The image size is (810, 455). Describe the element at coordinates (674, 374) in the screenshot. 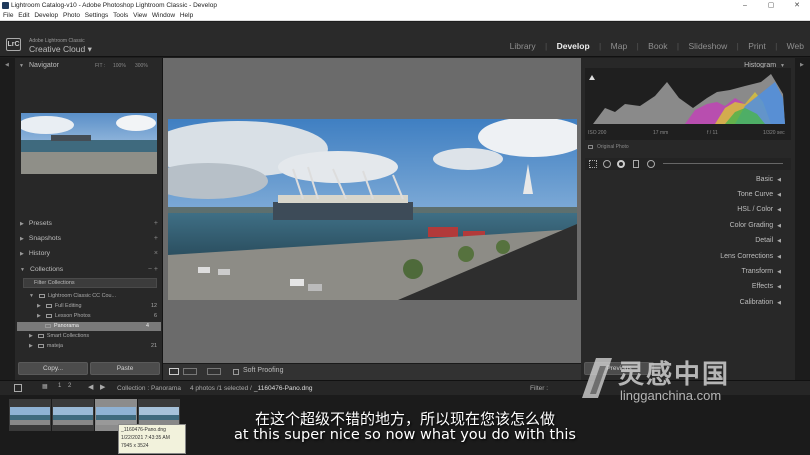

I see `watermark-cn: 灵感中国` at that location.